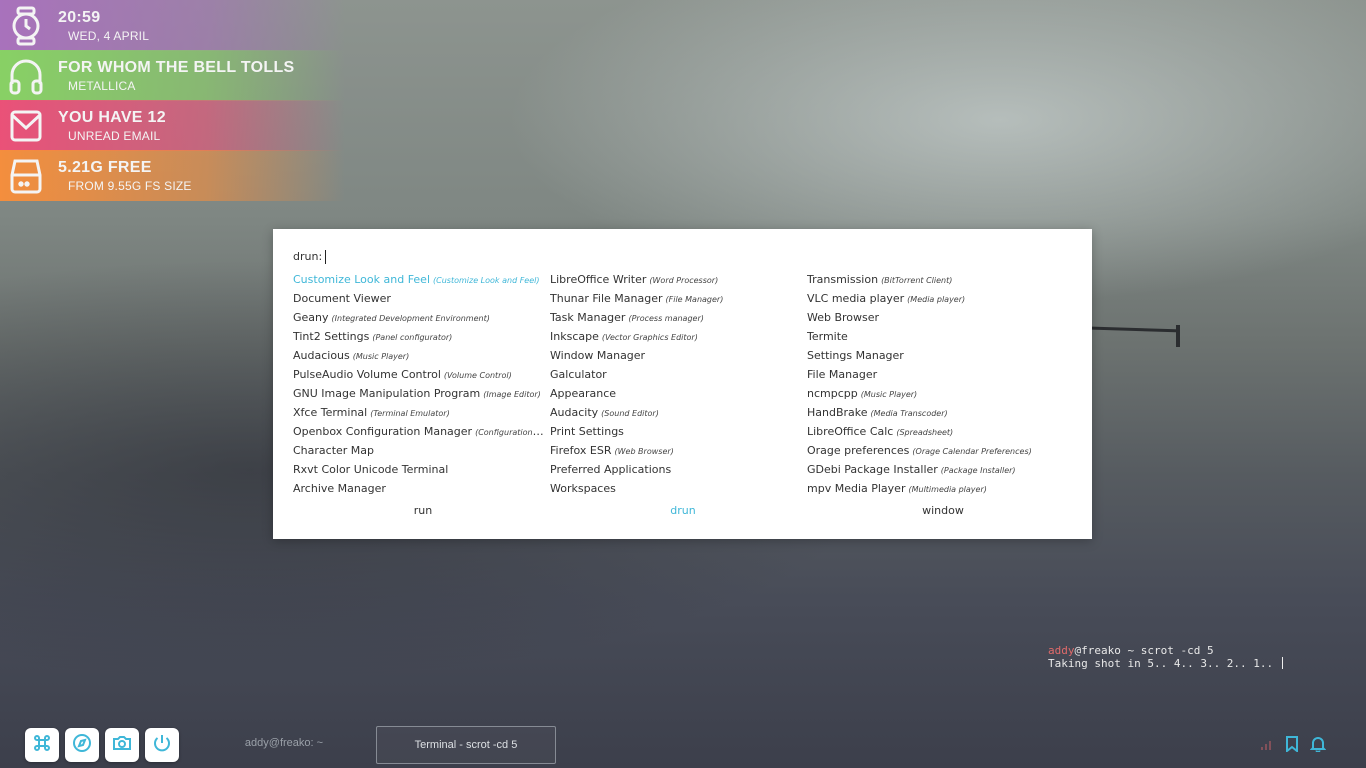 The height and width of the screenshot is (768, 1366). I want to click on app-name: HandBrake, so click(837, 412).